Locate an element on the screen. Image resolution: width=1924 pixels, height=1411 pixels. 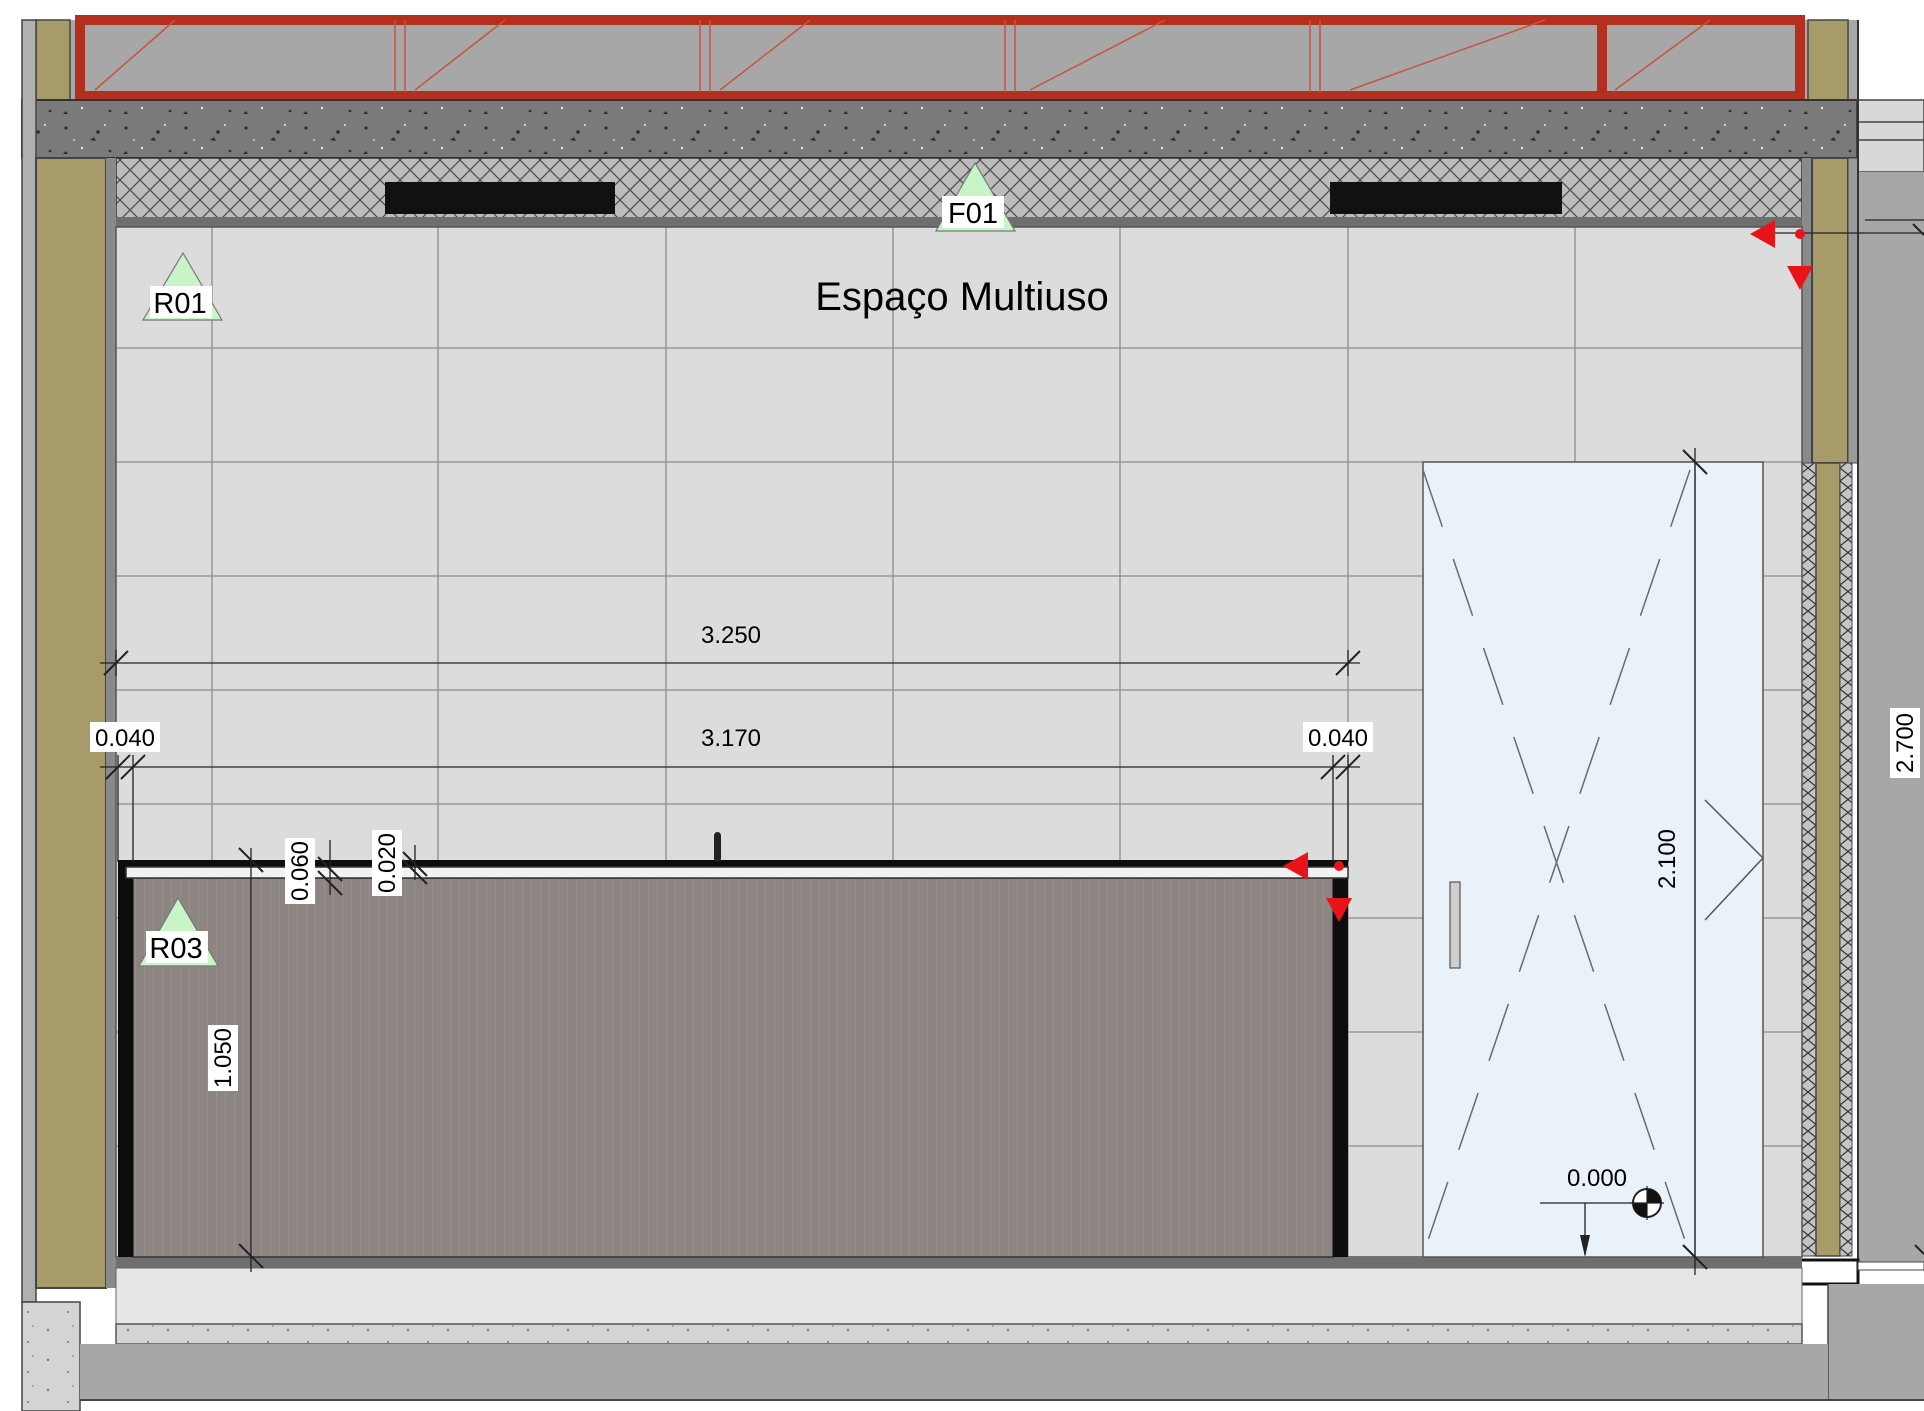
dim-inner-width: 3.170 is located at coordinates (731, 738).